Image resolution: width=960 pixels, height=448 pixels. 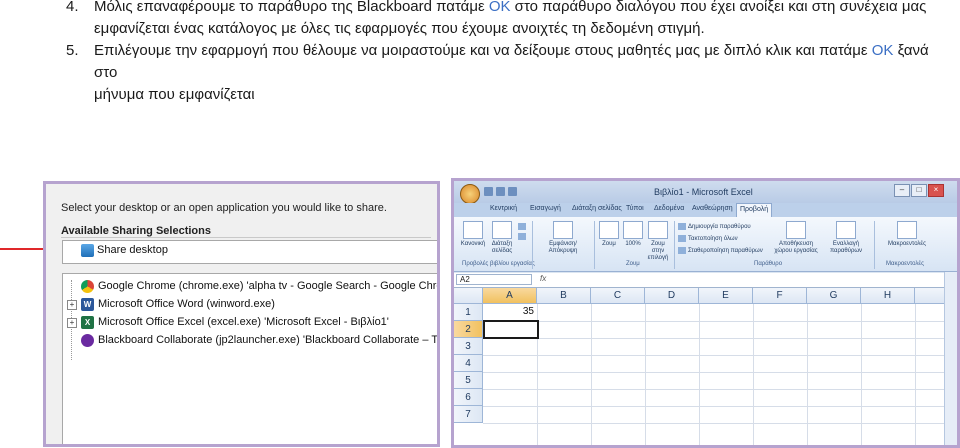 I want to click on undo-icon, so click(x=500, y=191).